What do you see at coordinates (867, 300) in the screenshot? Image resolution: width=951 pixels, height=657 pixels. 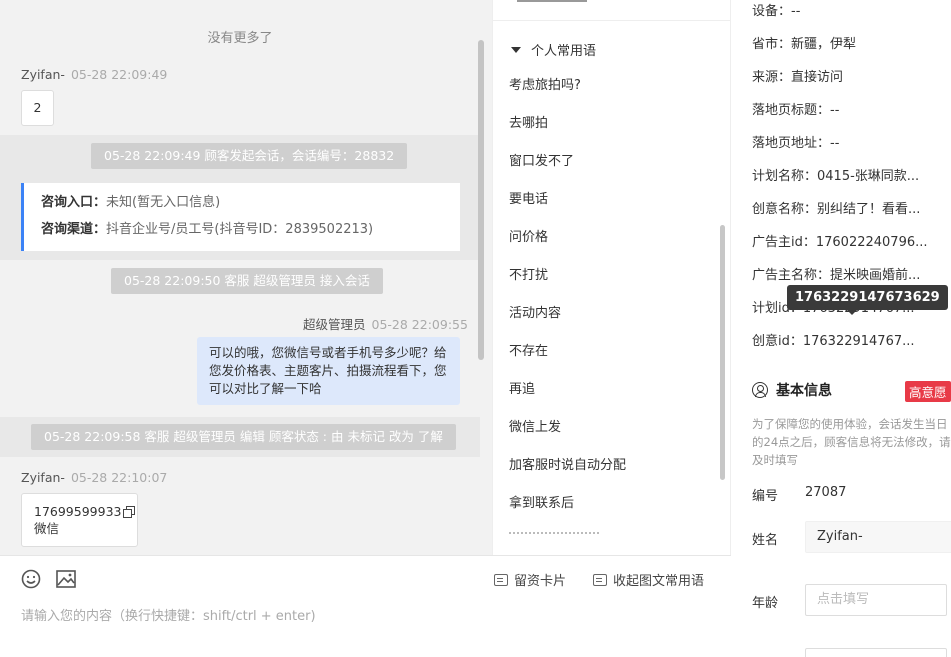 I see `id-tooltip: 1763229147673629` at bounding box center [867, 300].